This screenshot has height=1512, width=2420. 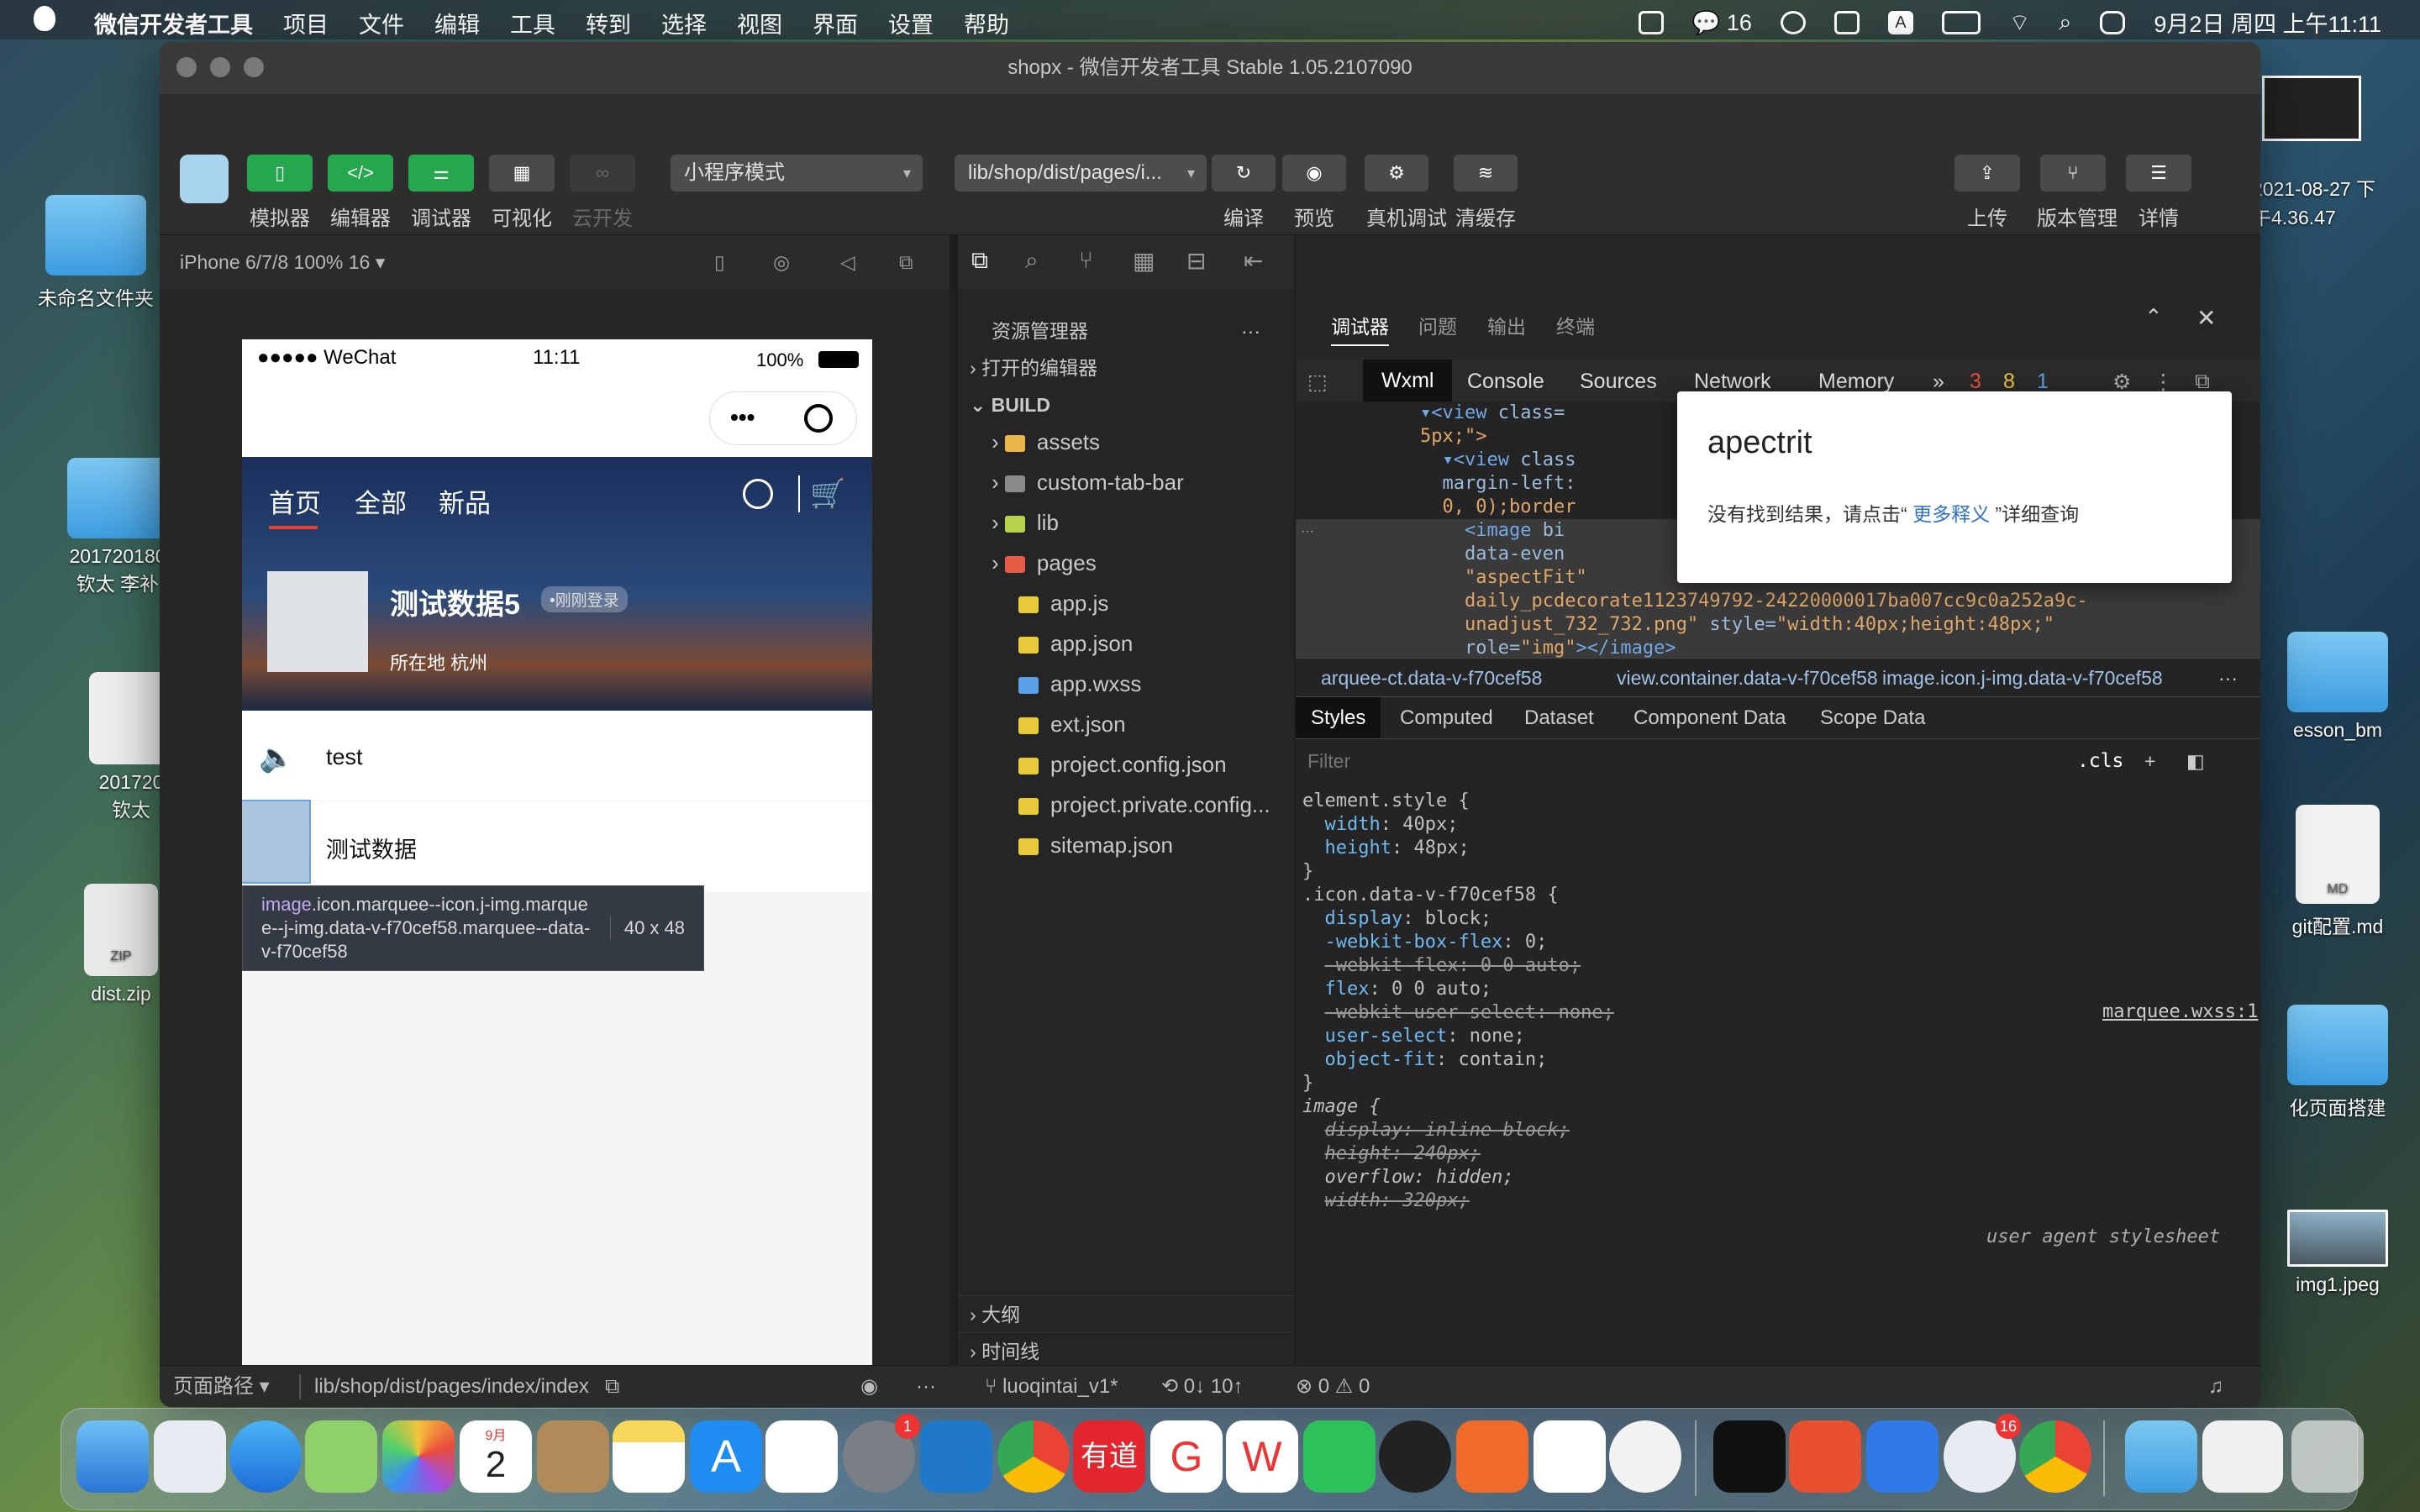 What do you see at coordinates (2043, 382) in the screenshot?
I see `info-count: 1` at bounding box center [2043, 382].